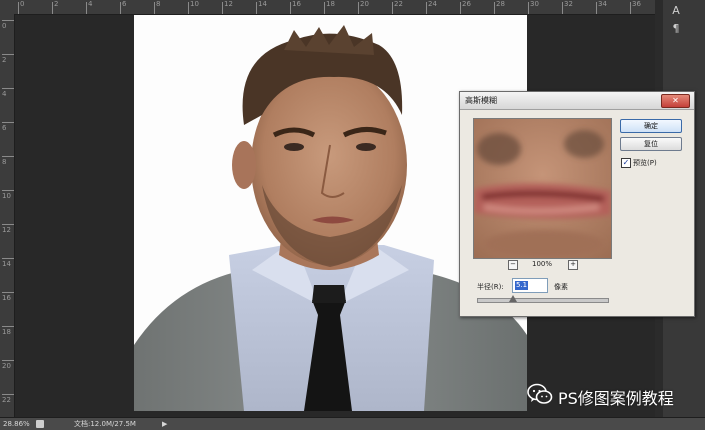 This screenshot has height=430, width=705. Describe the element at coordinates (636, 4) in the screenshot. I see `ruler-tick-label: 36` at that location.